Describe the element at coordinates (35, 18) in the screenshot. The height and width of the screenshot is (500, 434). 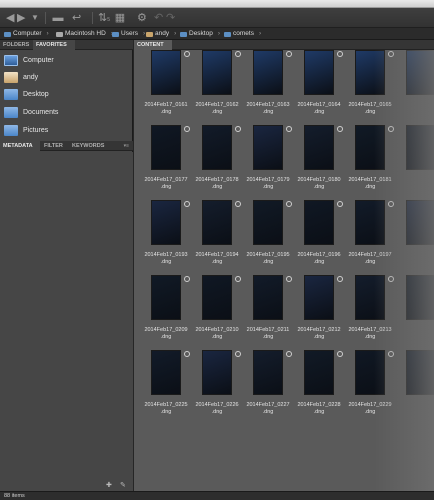
I see `dropdown-icon: ▼` at that location.